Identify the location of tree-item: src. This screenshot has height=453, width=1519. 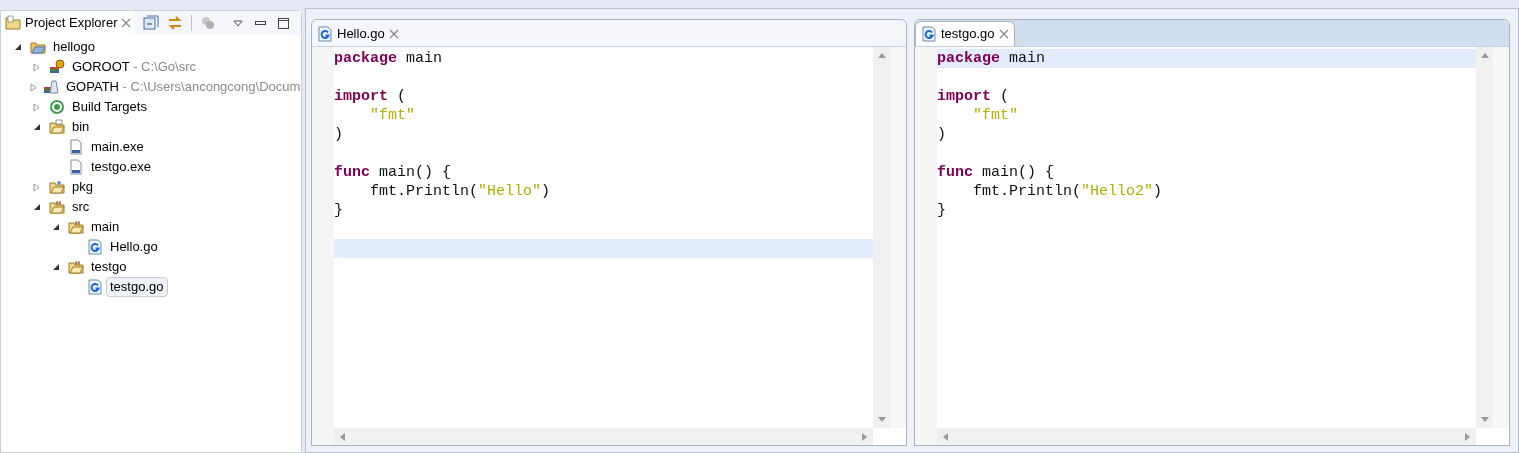
(81, 207).